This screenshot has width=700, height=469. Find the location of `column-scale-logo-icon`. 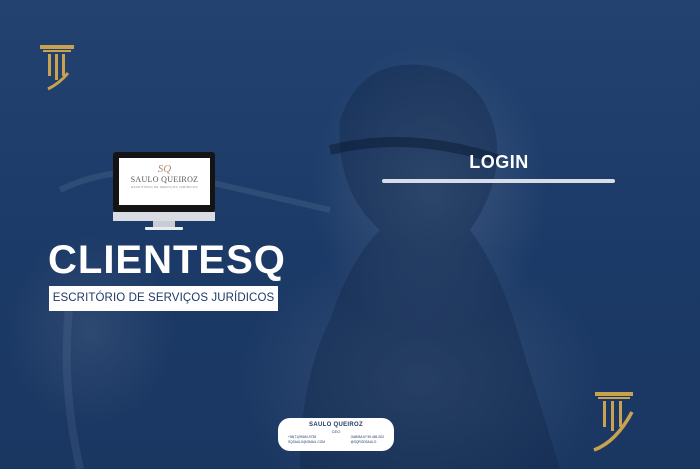

column-scale-logo-icon is located at coordinates (613, 422).